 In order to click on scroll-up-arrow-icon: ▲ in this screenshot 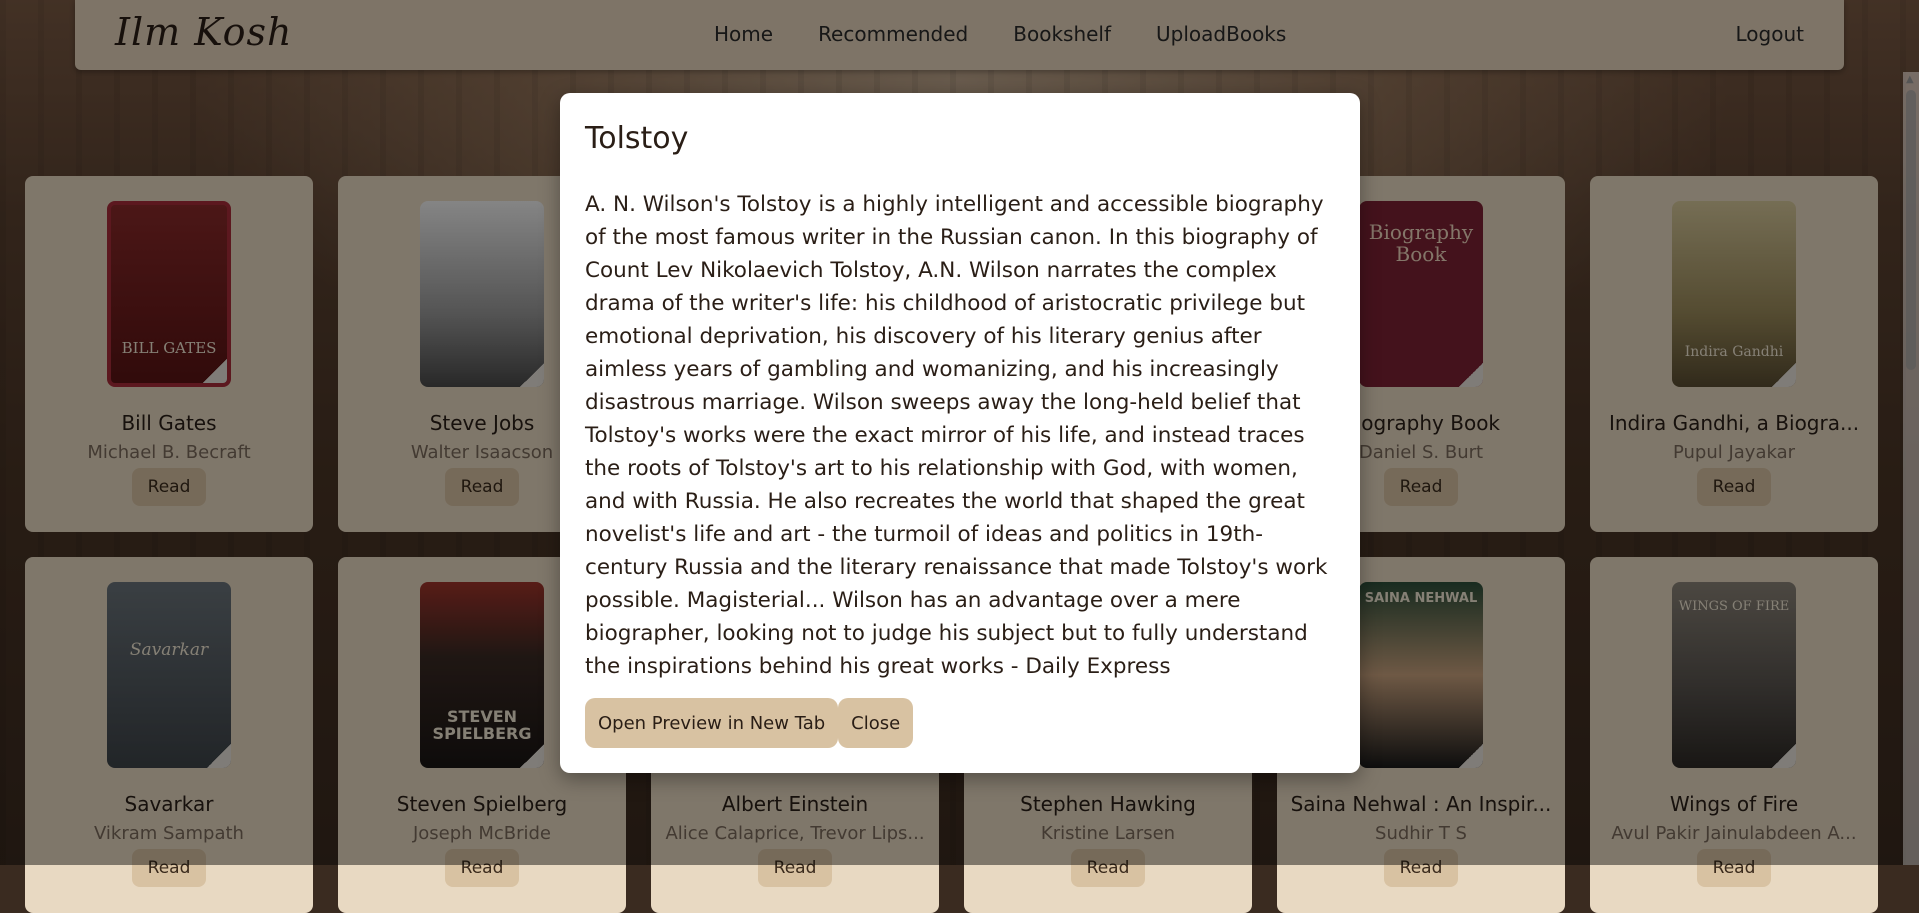, I will do `click(1910, 79)`.